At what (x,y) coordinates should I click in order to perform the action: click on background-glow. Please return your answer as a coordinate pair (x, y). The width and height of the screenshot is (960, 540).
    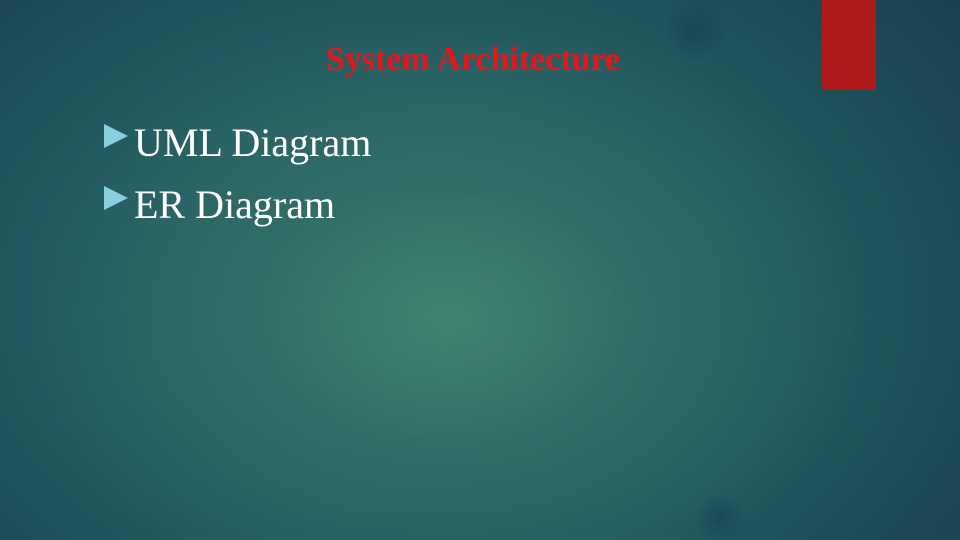
    Looking at the image, I should click on (720, 517).